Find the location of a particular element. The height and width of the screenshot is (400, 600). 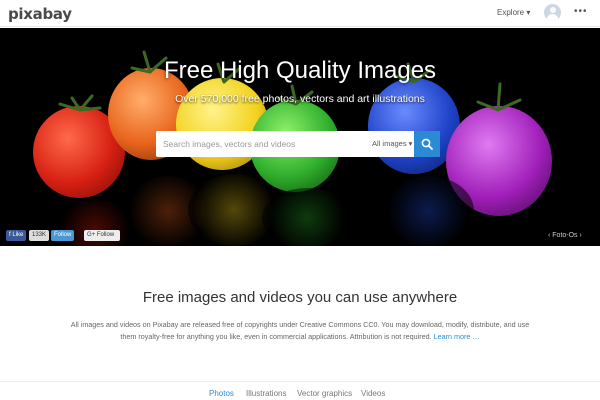

facebook-like-count: 133K is located at coordinates (39, 235).